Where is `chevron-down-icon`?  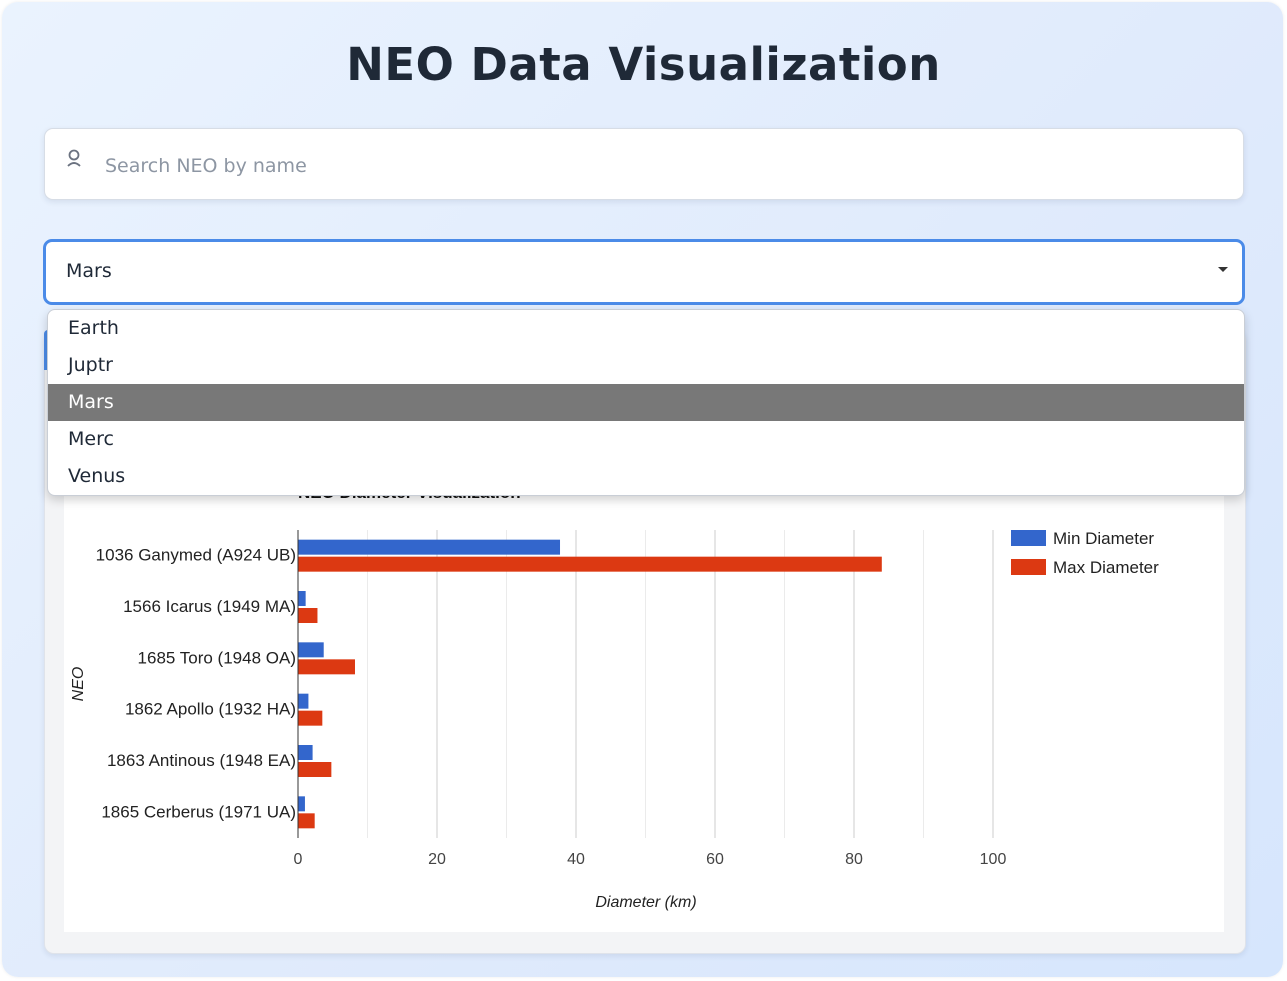
chevron-down-icon is located at coordinates (1223, 269).